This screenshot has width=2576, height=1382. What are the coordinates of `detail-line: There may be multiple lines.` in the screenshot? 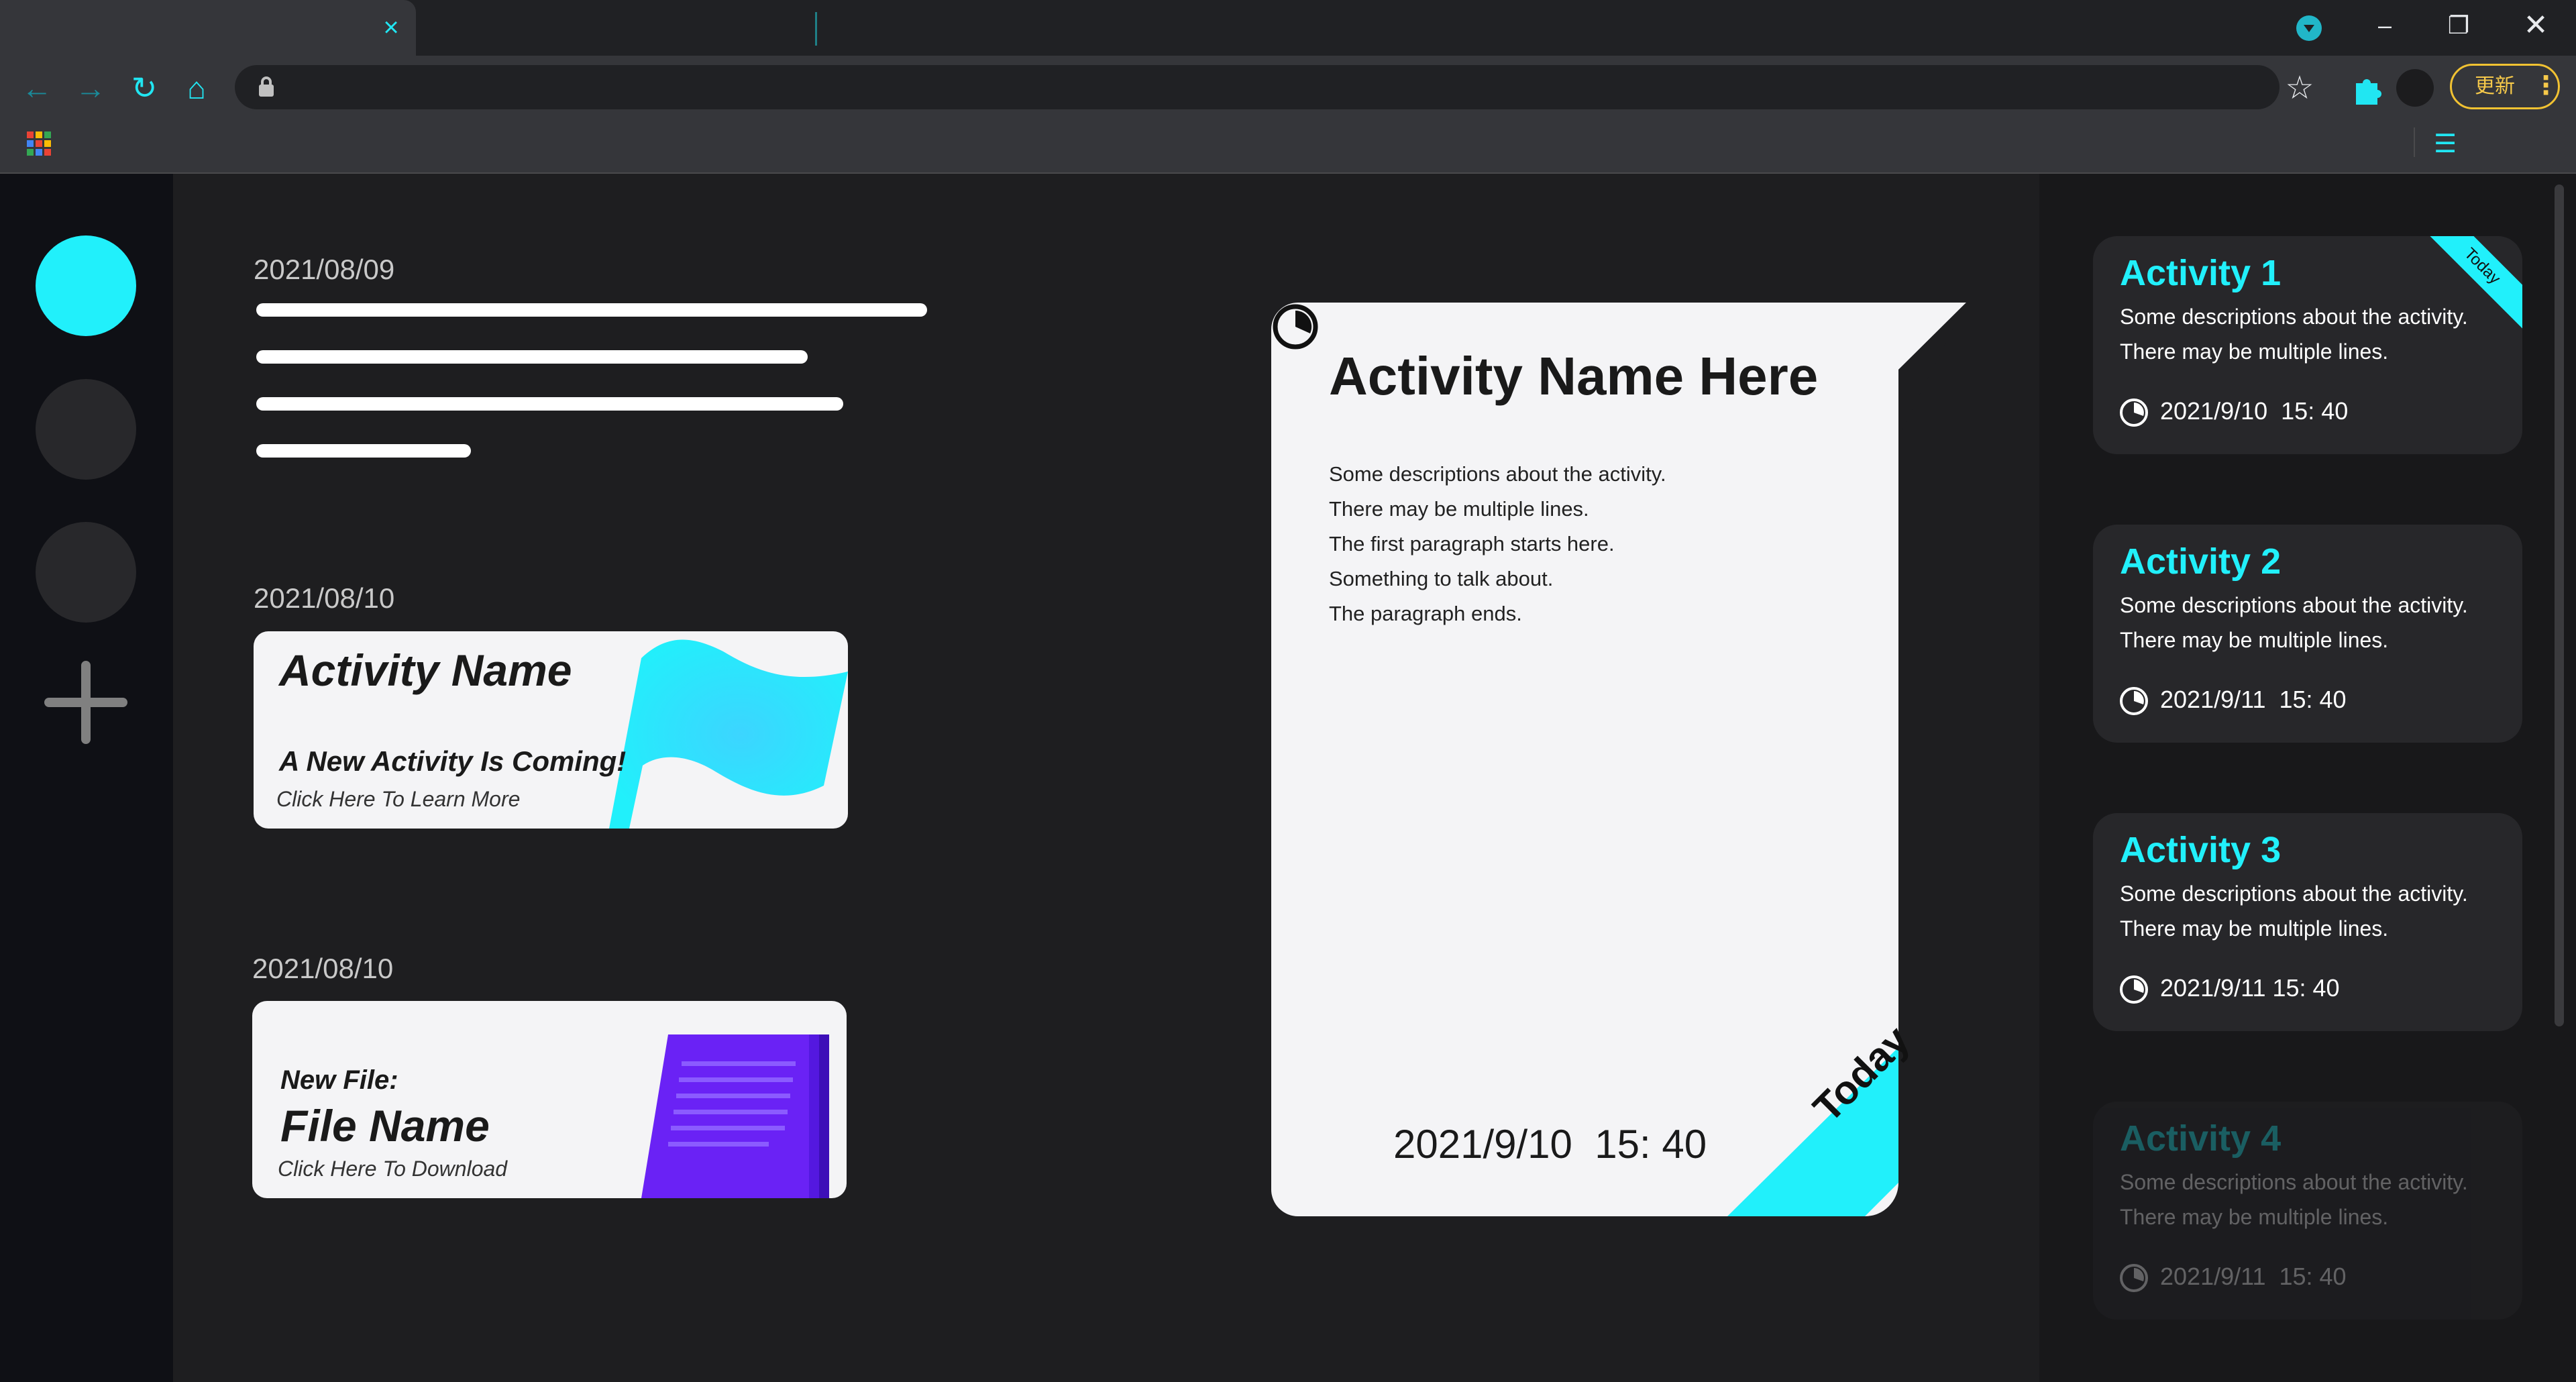 It's located at (1459, 509).